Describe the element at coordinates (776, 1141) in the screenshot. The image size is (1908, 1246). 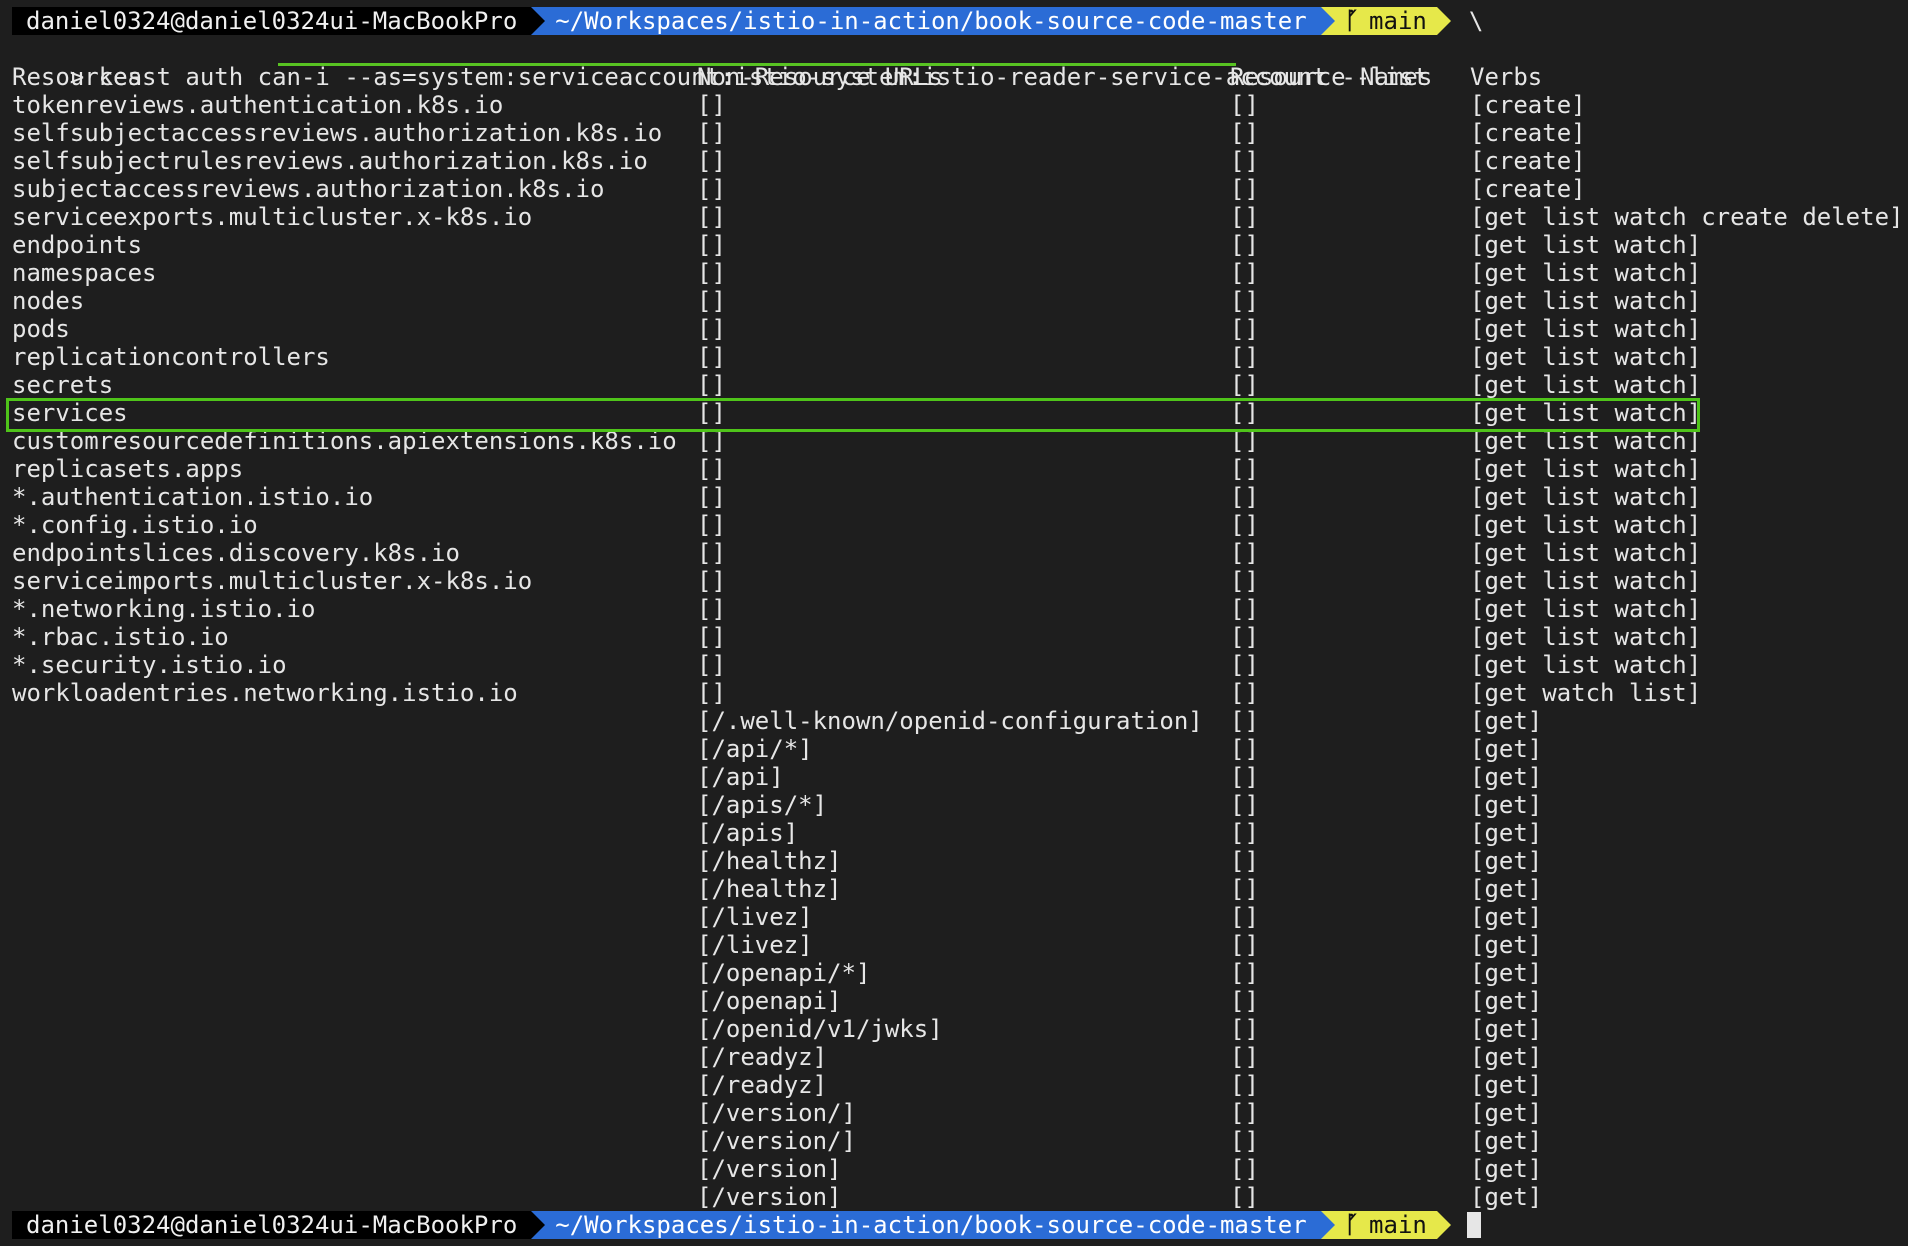
I see `row-non-resource-url: [/version/]` at that location.